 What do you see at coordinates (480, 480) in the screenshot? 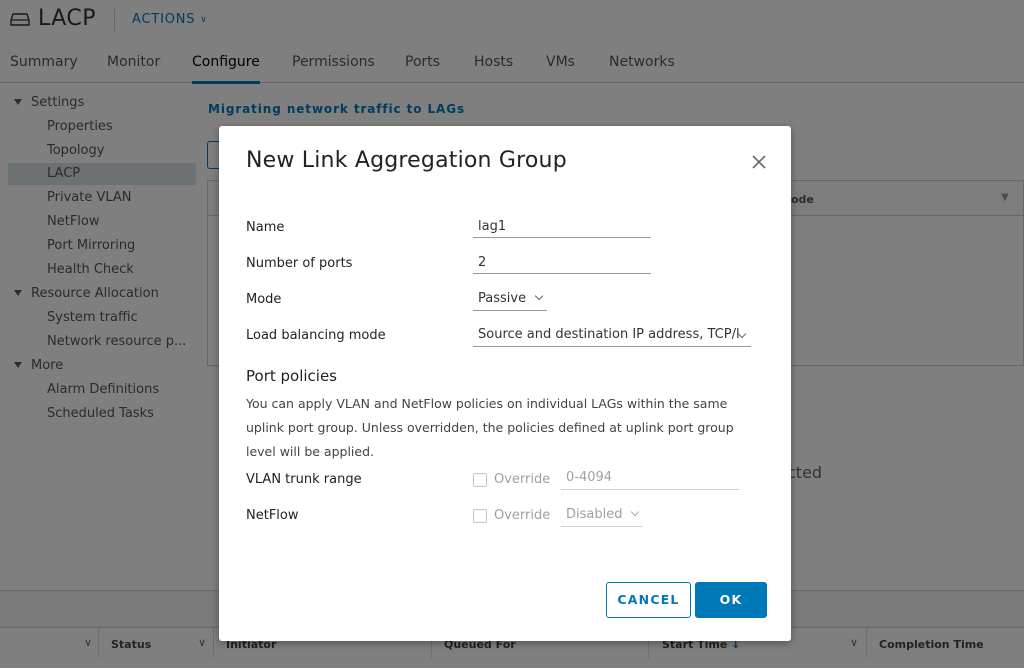
I see `vlan-override-checkbox` at bounding box center [480, 480].